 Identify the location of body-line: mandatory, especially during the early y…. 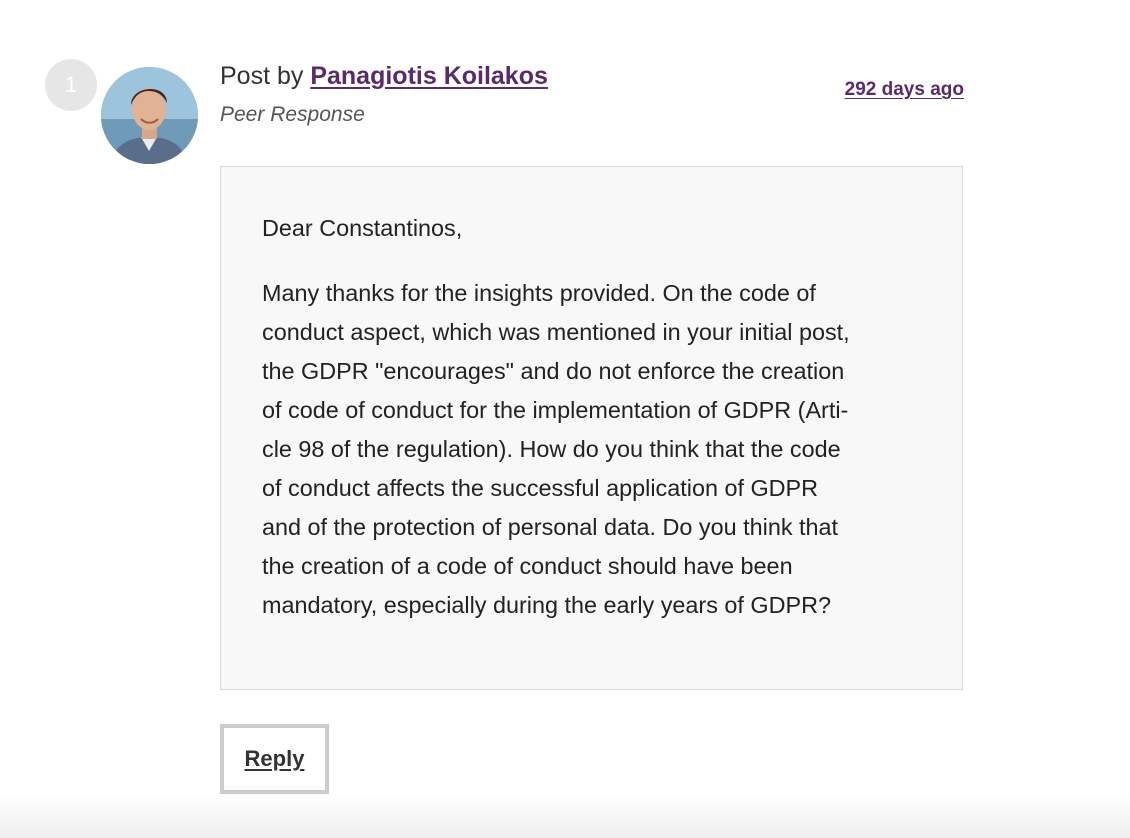
(547, 605).